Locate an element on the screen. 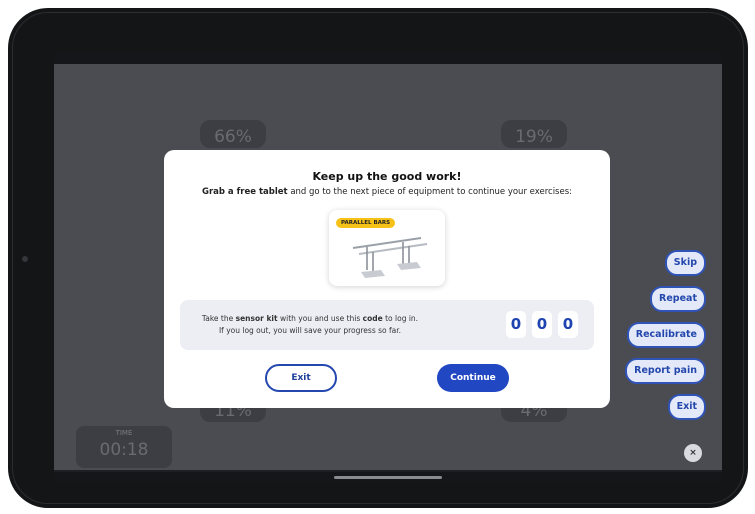 This screenshot has width=755, height=514. parallel-bars-icon is located at coordinates (390, 257).